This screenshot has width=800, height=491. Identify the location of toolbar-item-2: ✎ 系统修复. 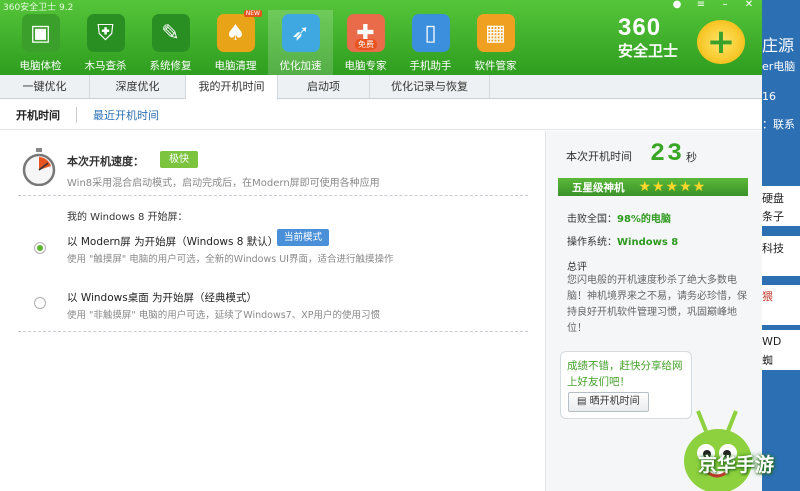
(170, 42).